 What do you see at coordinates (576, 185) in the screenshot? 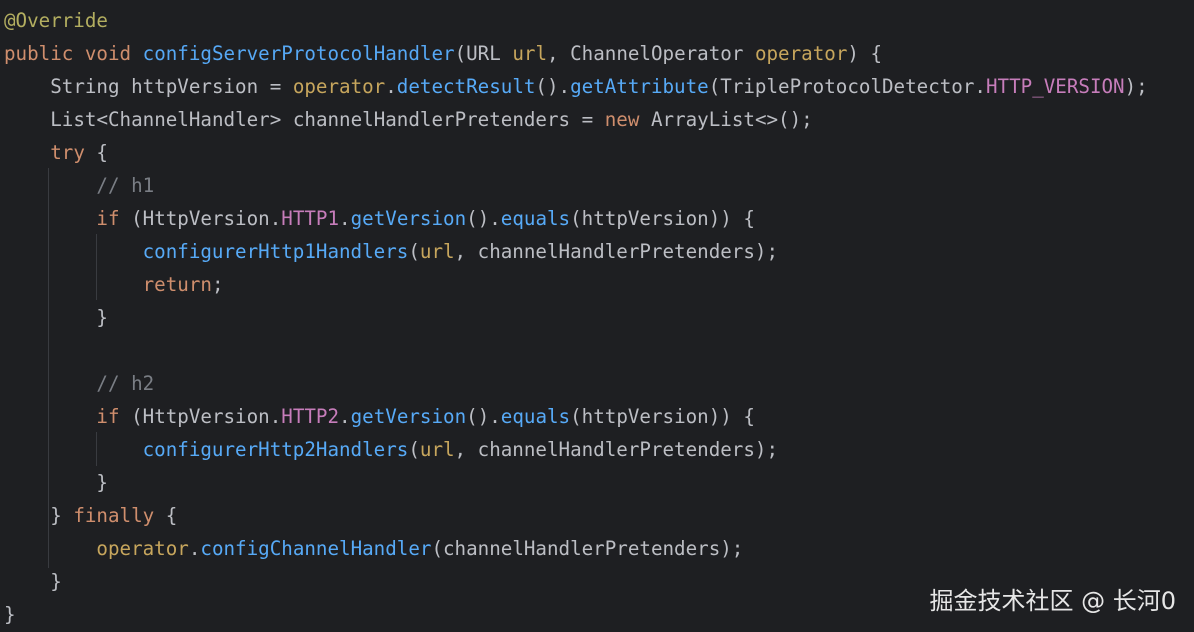
I see `code-line: // h1` at bounding box center [576, 185].